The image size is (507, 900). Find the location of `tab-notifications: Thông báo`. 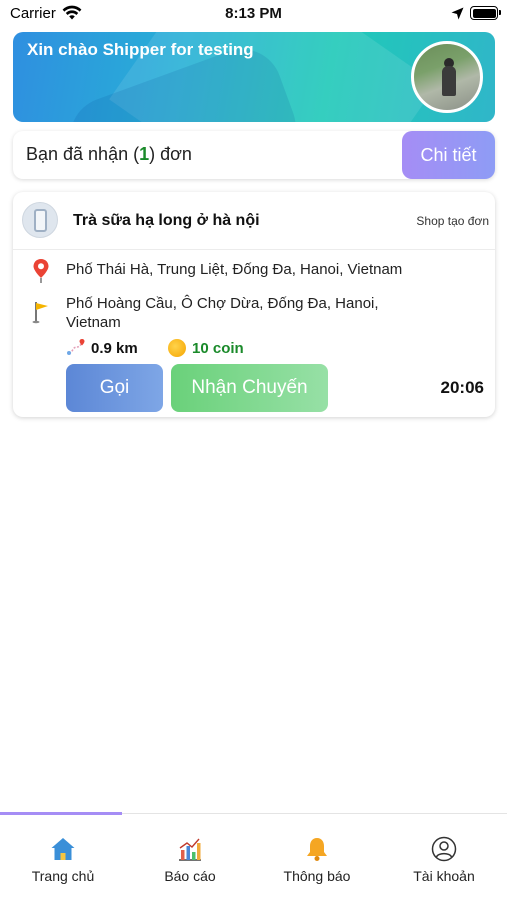

tab-notifications: Thông báo is located at coordinates (317, 857).